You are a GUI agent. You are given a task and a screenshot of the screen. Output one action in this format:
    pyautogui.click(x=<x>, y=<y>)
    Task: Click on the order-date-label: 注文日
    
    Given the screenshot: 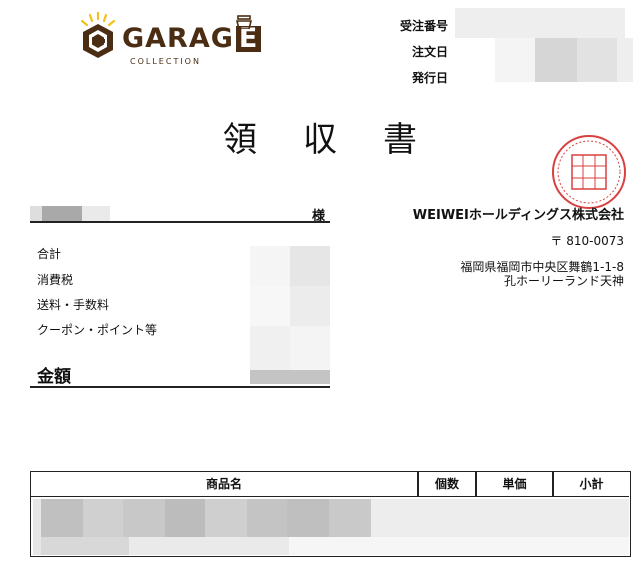 What is the action you would take?
    pyautogui.click(x=429, y=52)
    